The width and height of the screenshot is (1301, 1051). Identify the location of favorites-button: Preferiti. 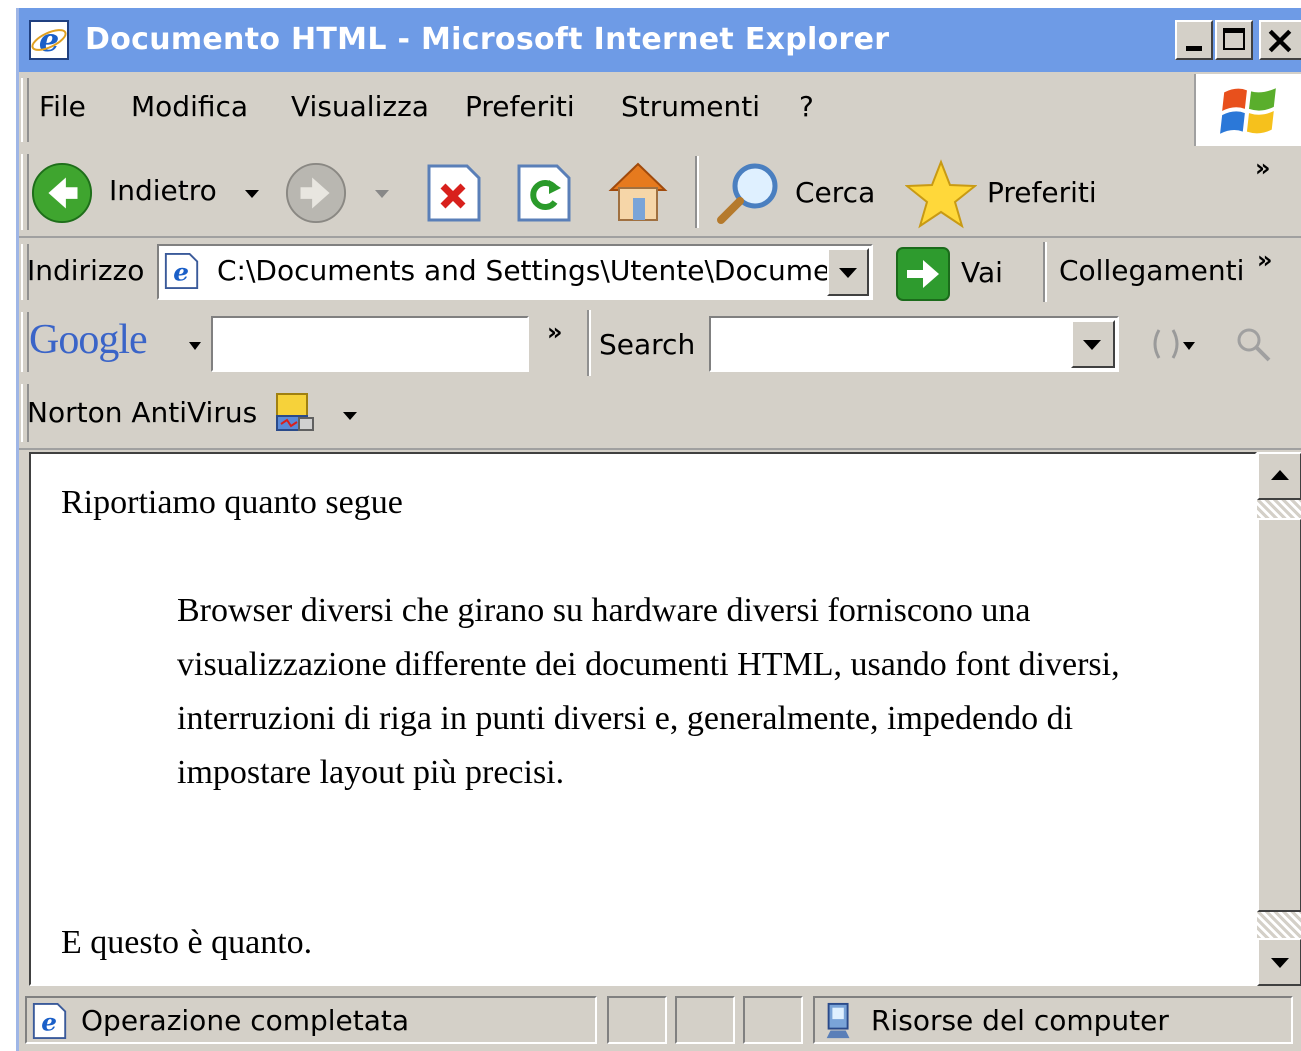
(1005, 193).